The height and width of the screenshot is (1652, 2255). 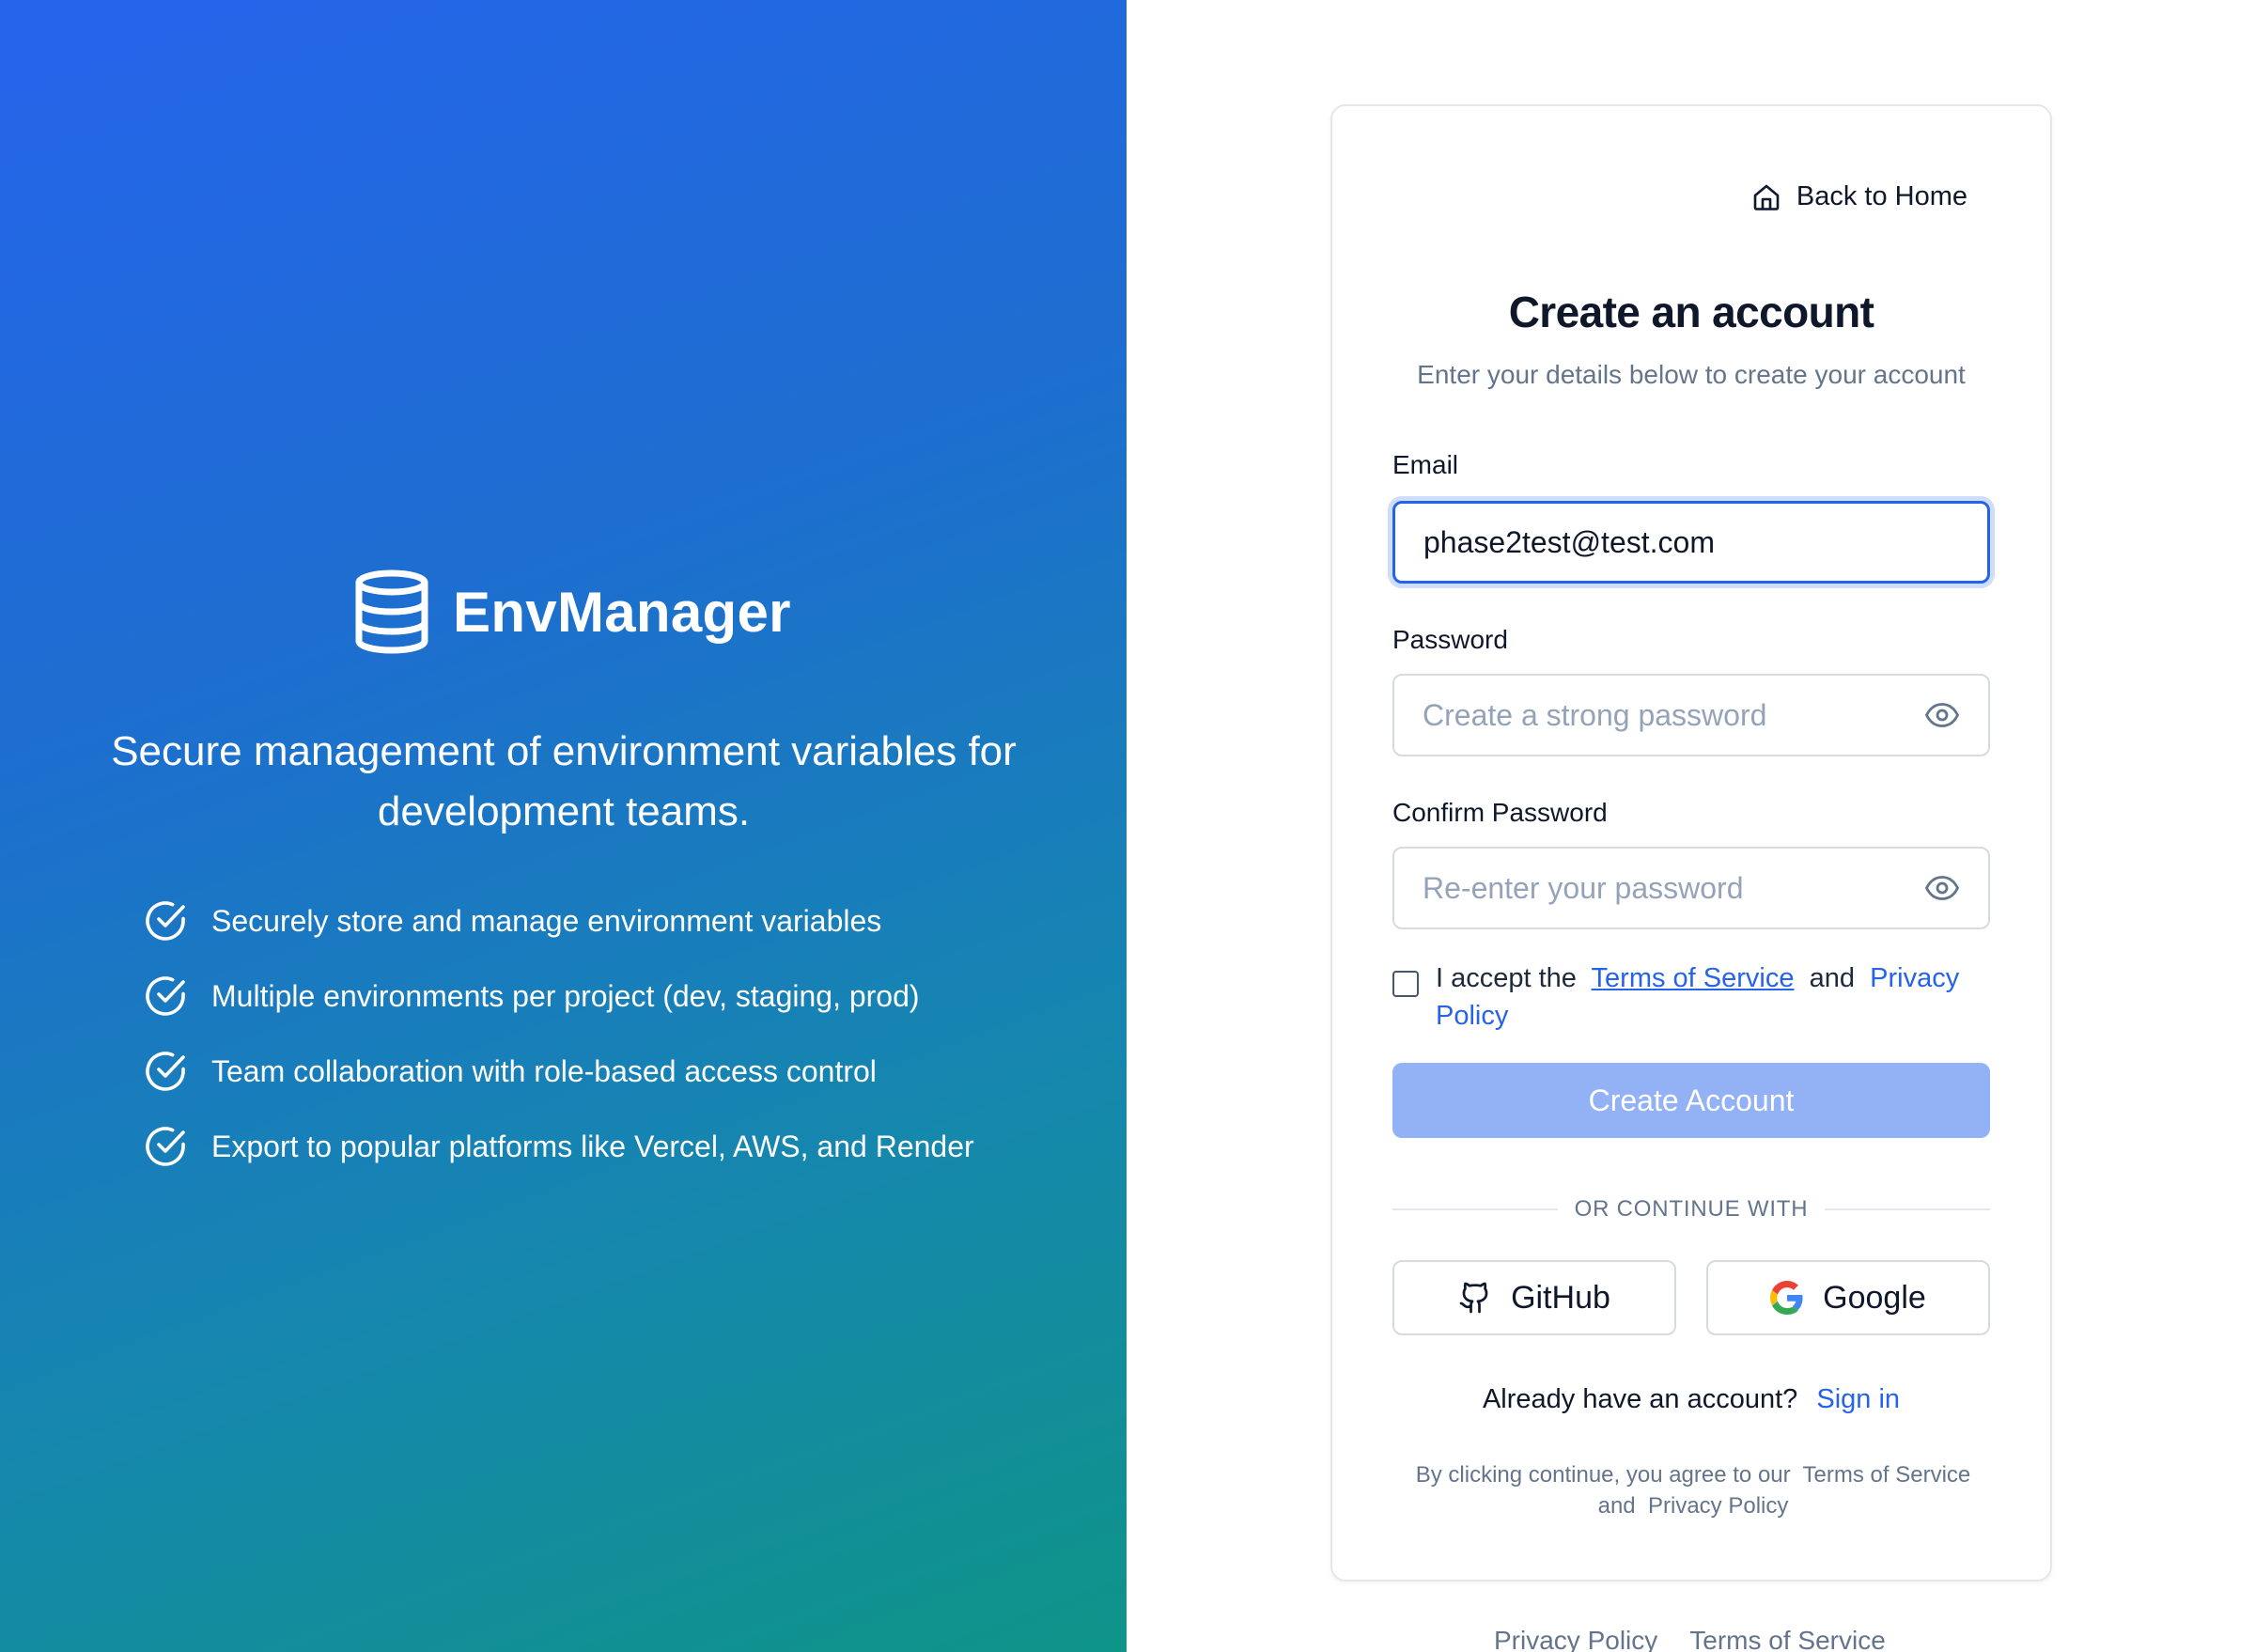 I want to click on github-label: GitHub, so click(x=1560, y=1297).